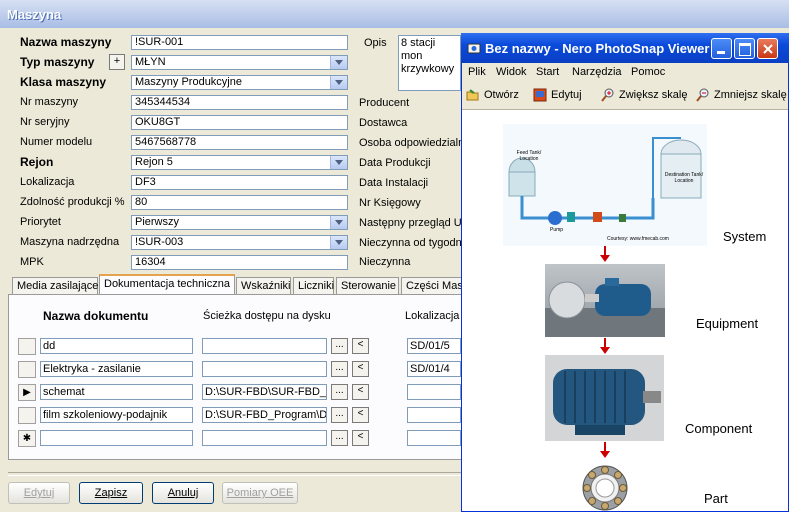 The width and height of the screenshot is (789, 512). What do you see at coordinates (653, 95) in the screenshot?
I see `zwieksz-skale-button: Zwiększ skalę` at bounding box center [653, 95].